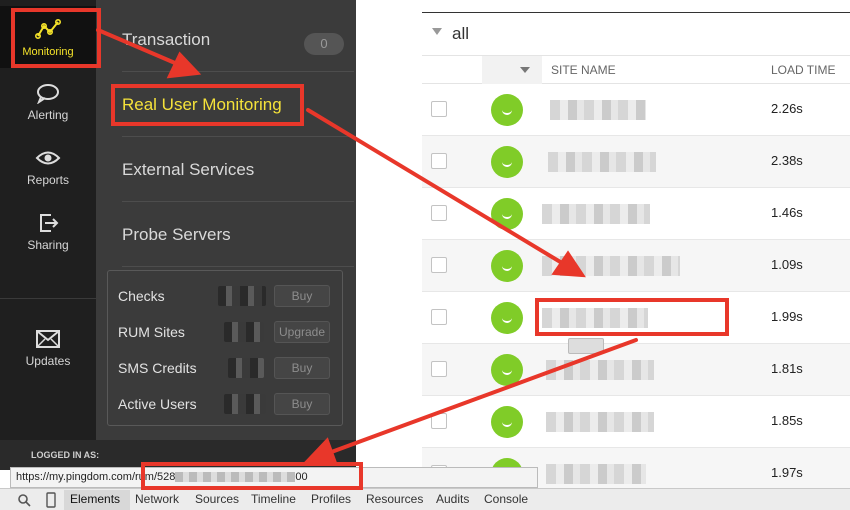 The height and width of the screenshot is (510, 850). I want to click on stat-label: SMS Credits, so click(157, 368).